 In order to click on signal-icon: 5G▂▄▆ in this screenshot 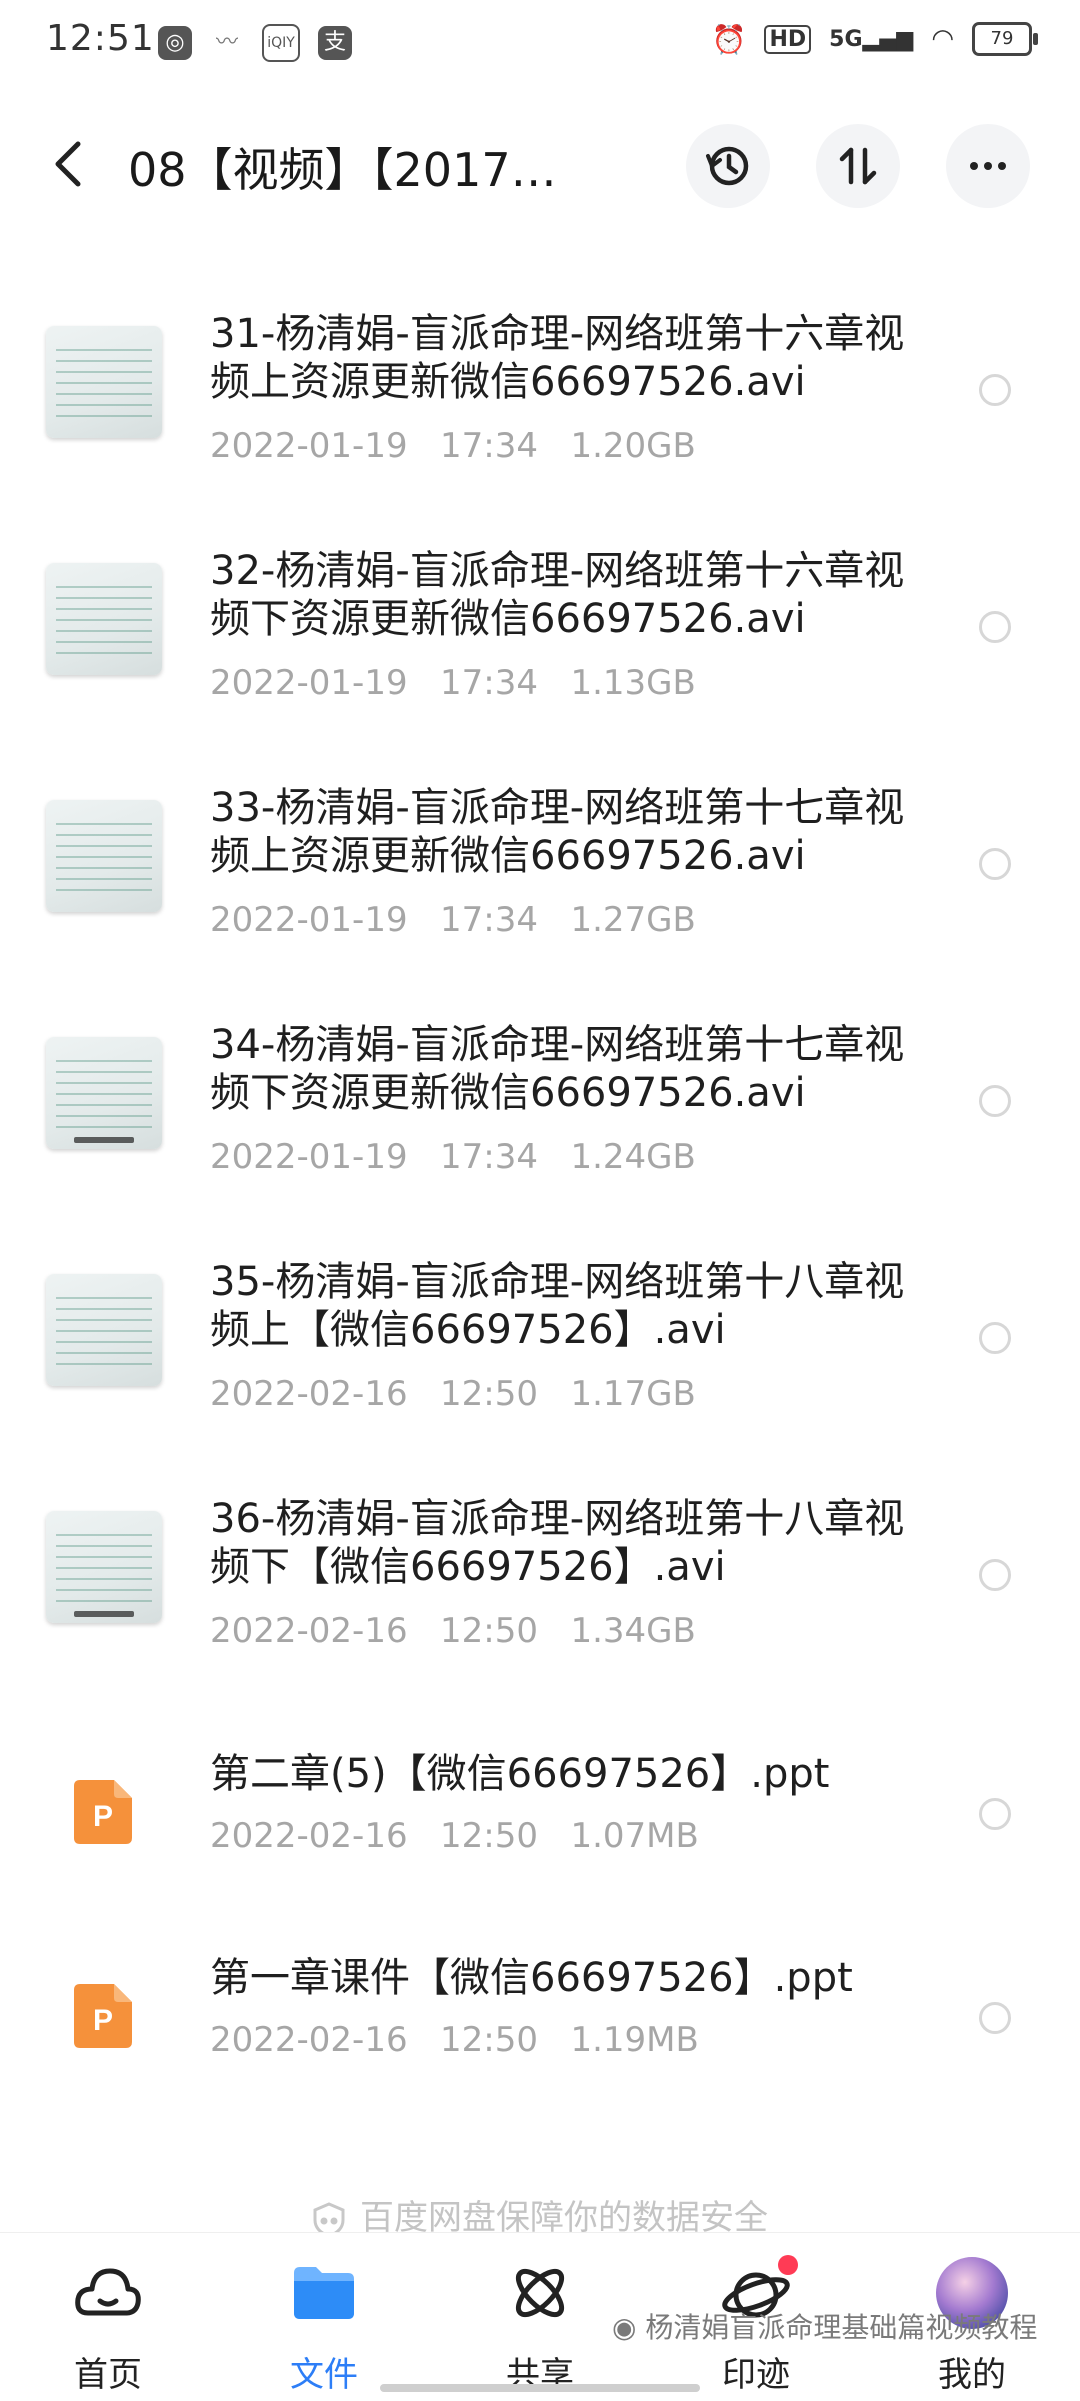, I will do `click(871, 39)`.